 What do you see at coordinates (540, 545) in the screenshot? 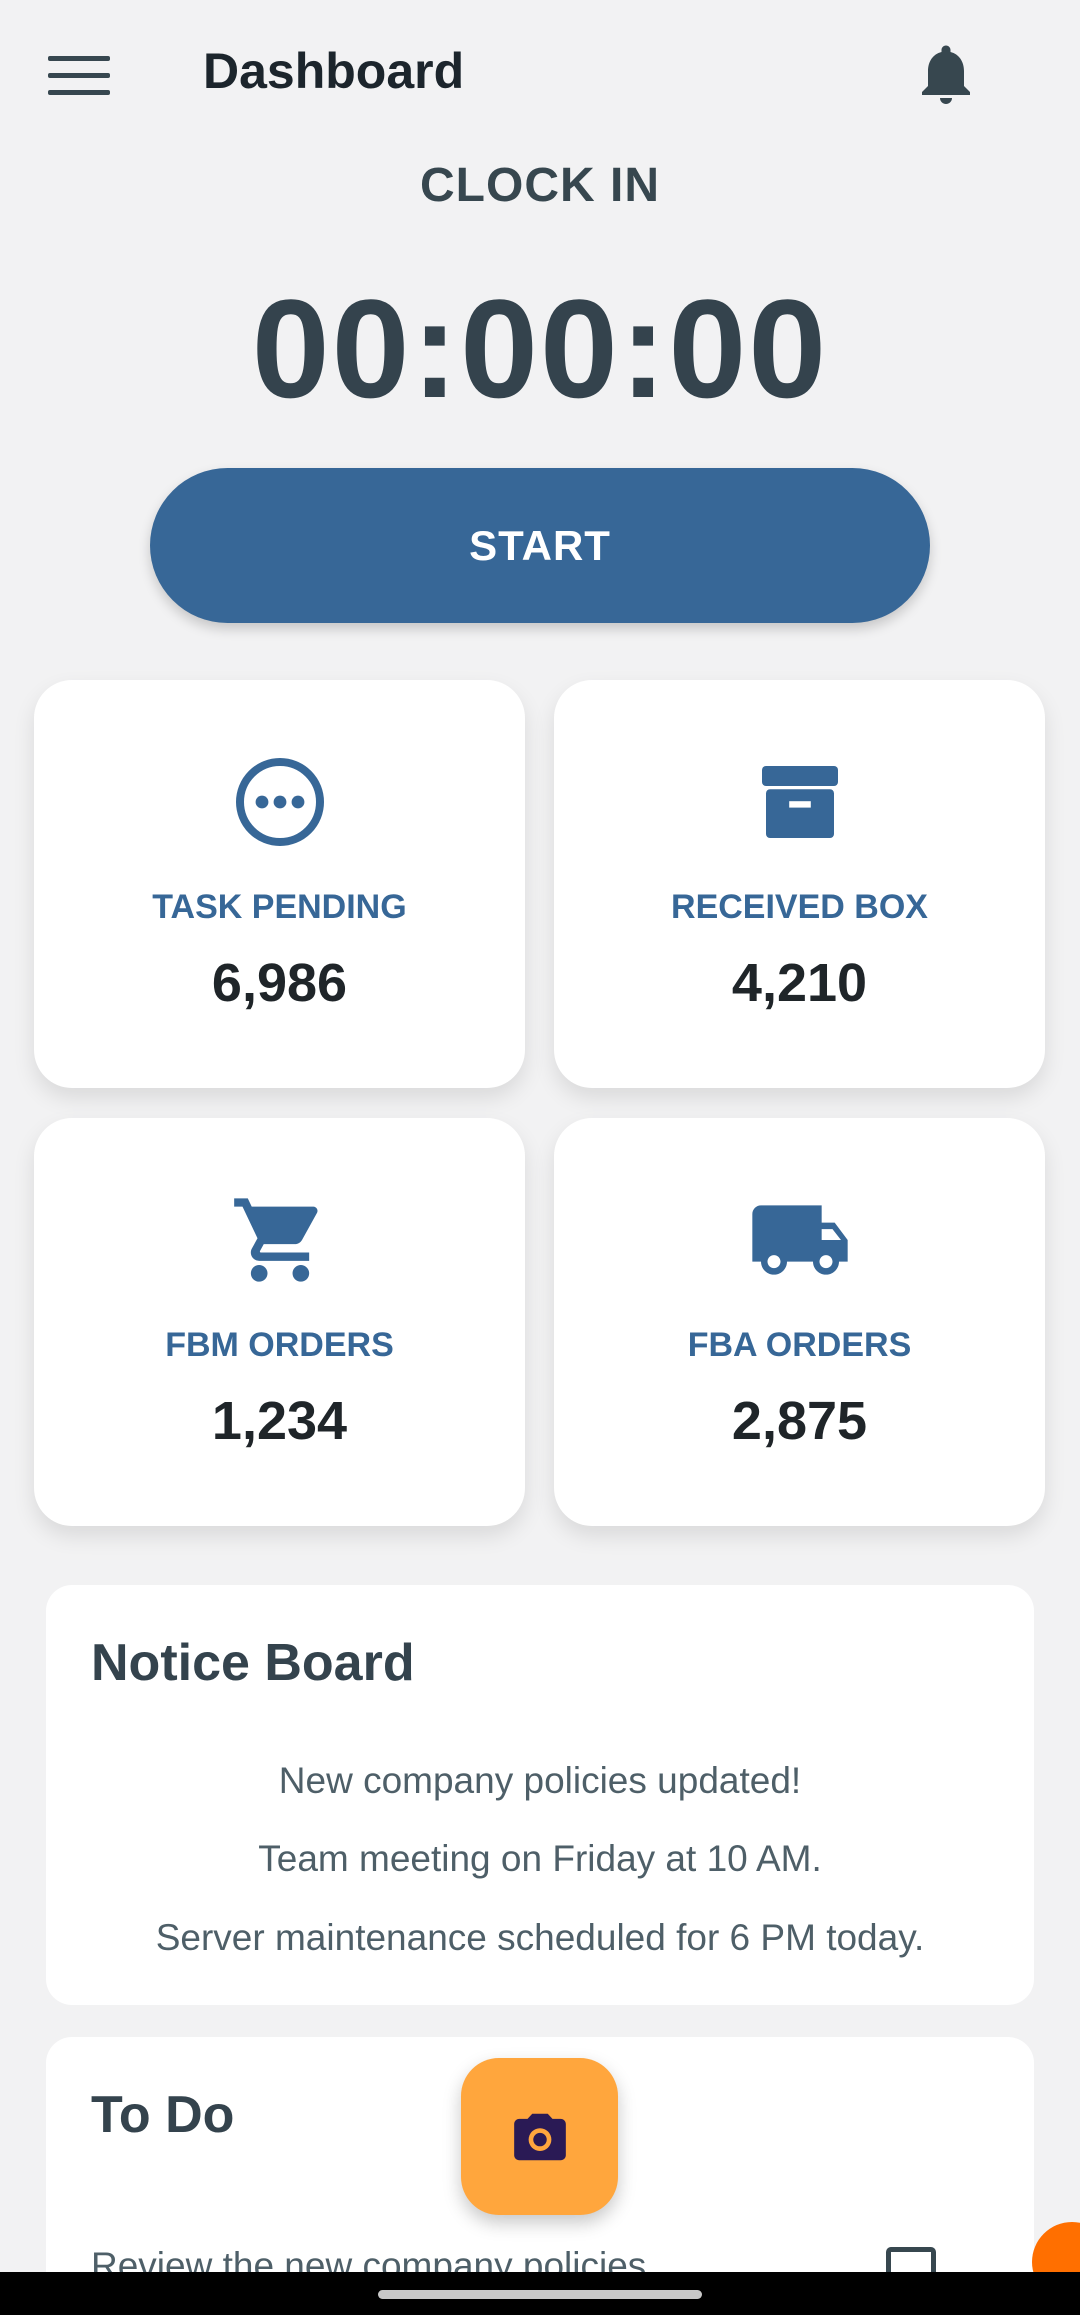
I see `start-button: START` at bounding box center [540, 545].